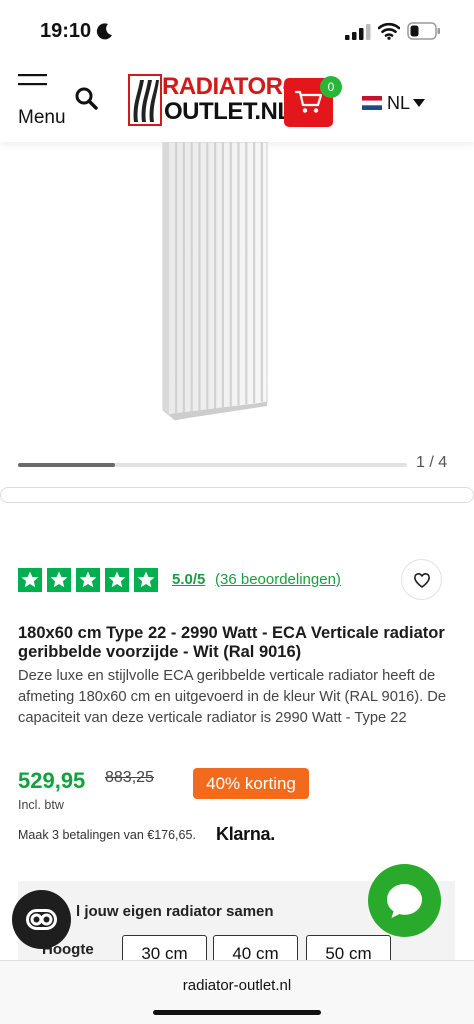 This screenshot has width=474, height=1024. What do you see at coordinates (175, 911) in the screenshot?
I see `configurator-title: l jouw eigen radiator samen` at bounding box center [175, 911].